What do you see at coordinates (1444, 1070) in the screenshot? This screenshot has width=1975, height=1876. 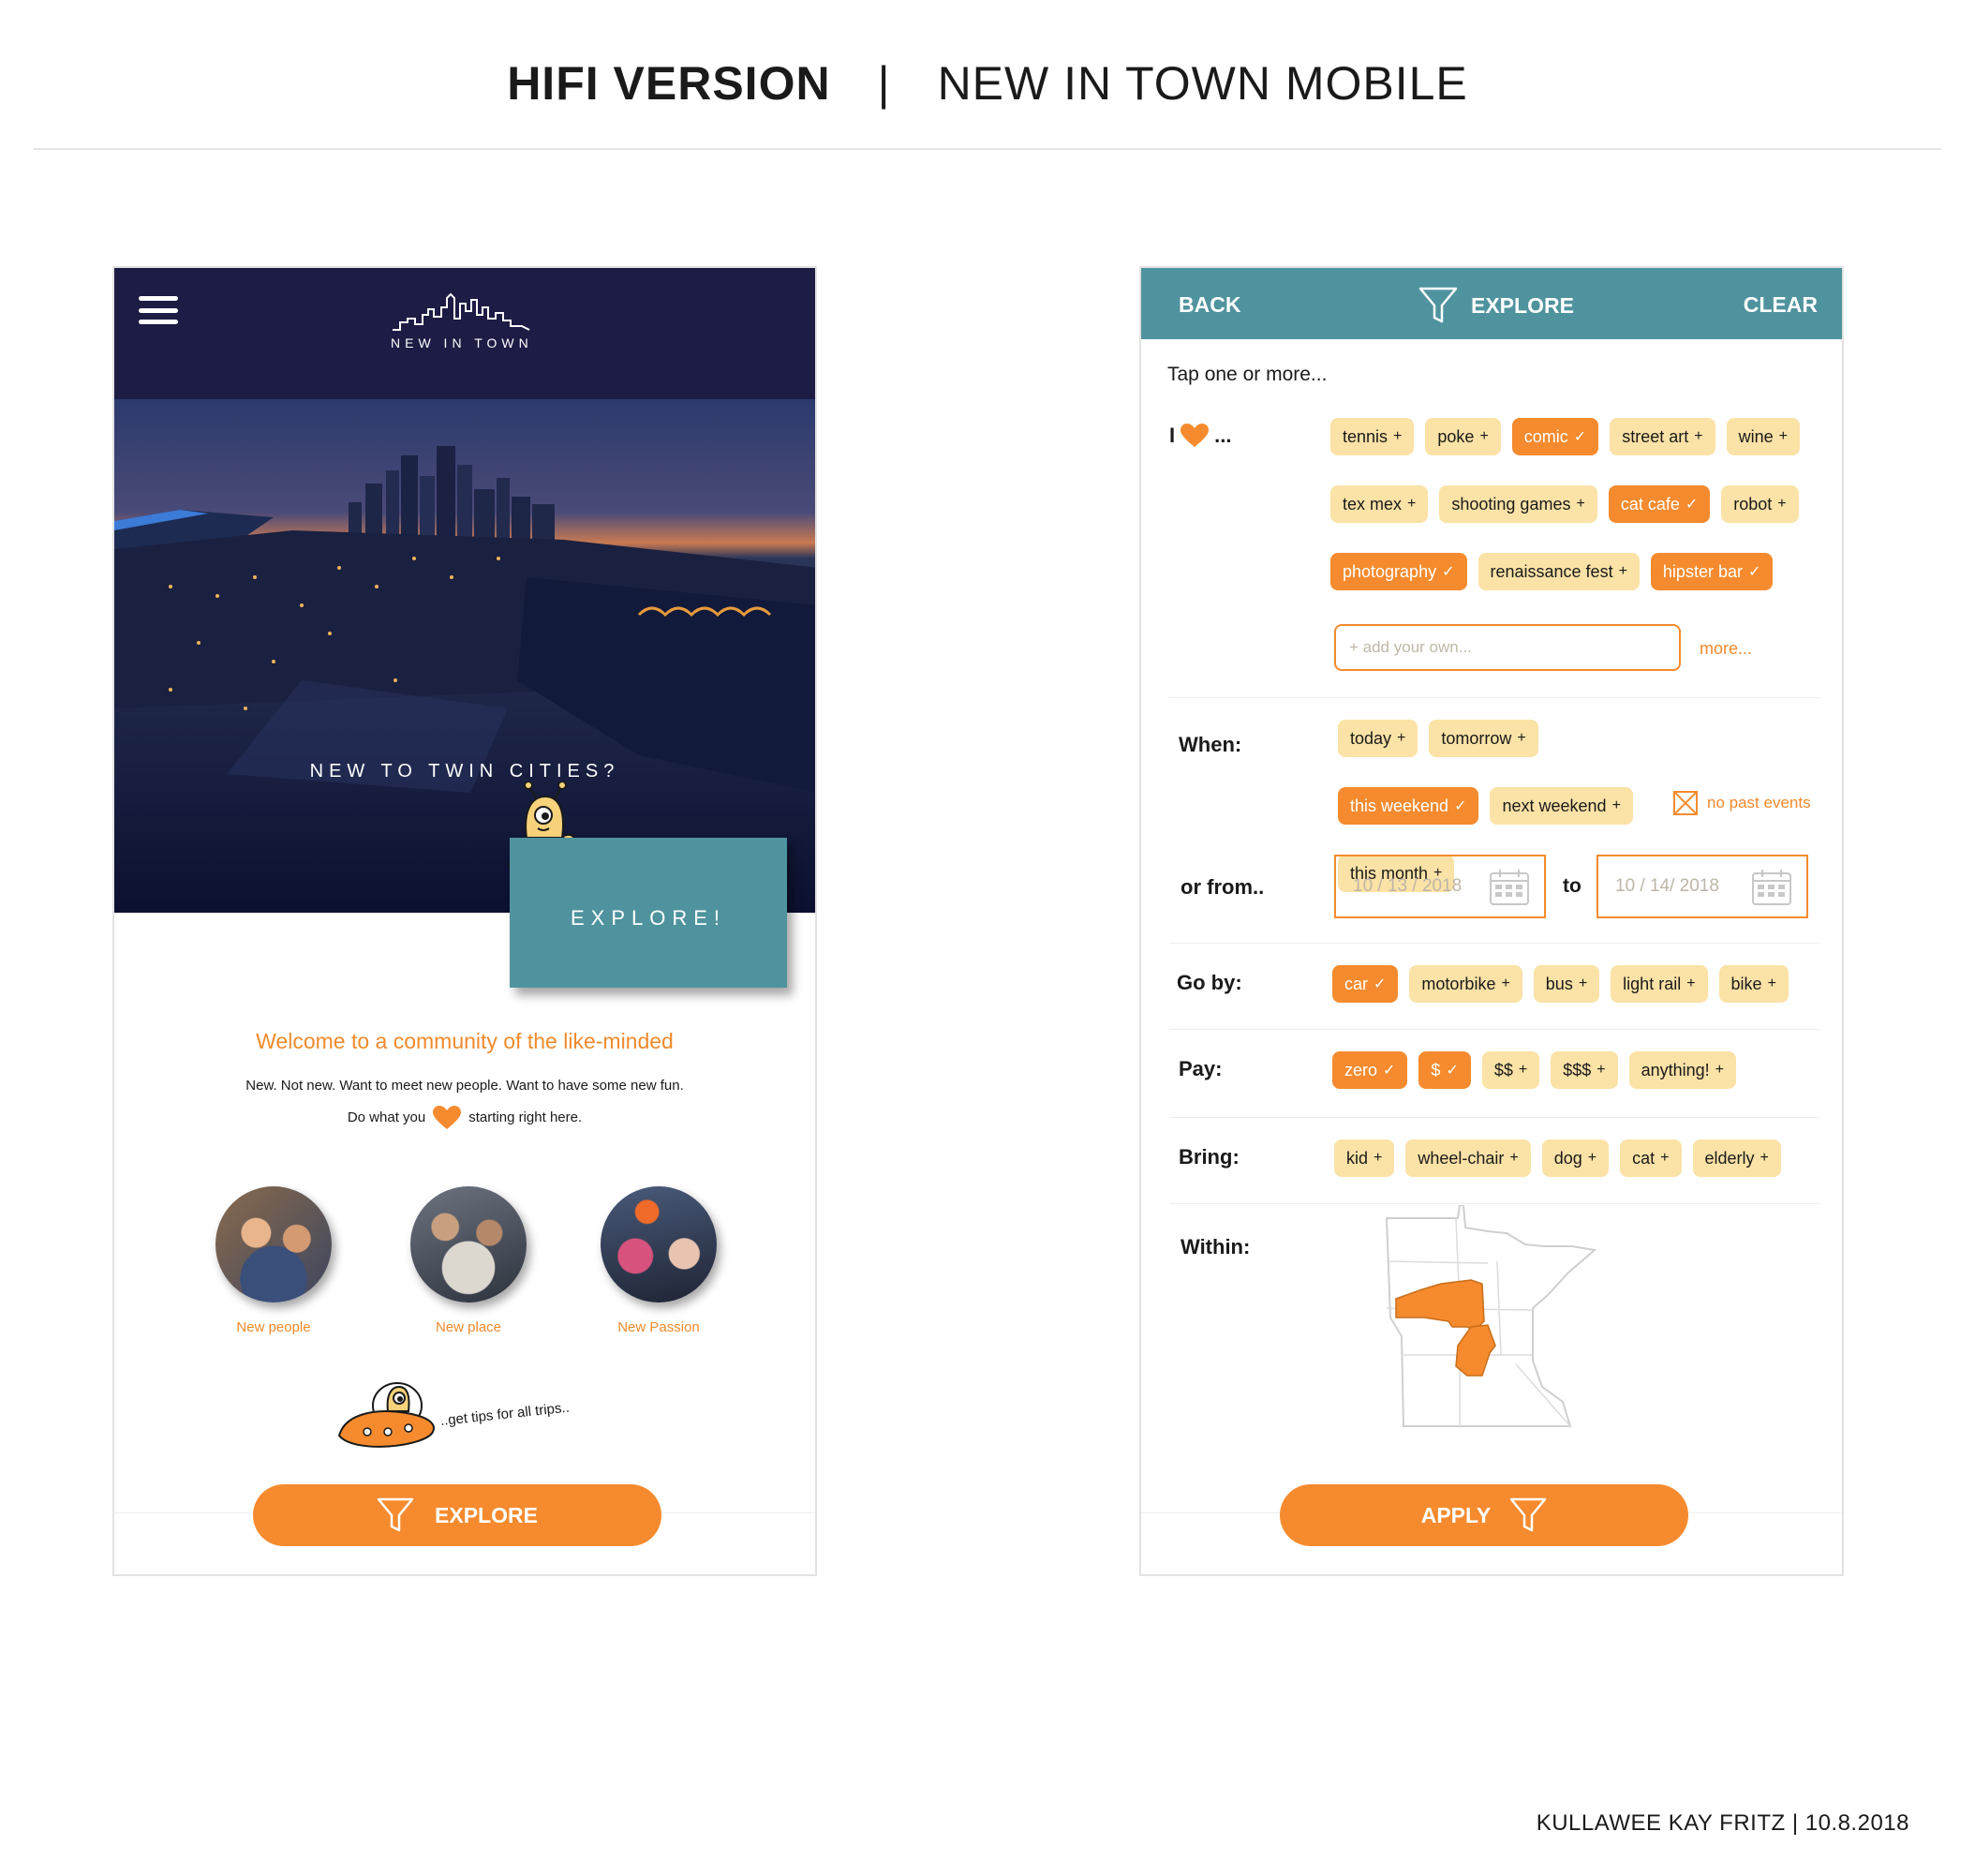 I see `pay-chip: $ ✓` at bounding box center [1444, 1070].